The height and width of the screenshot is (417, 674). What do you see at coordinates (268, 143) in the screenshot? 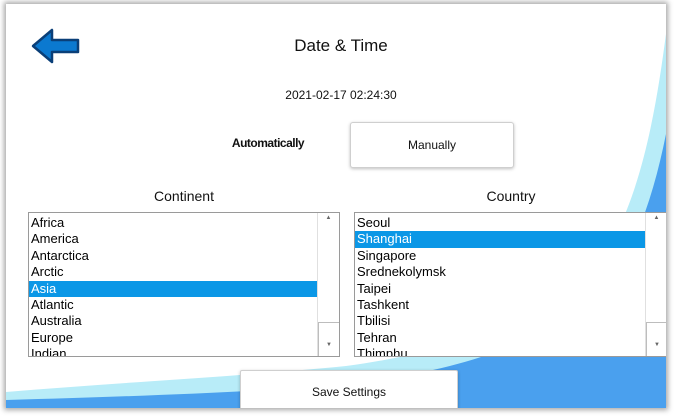
I see `automatically-option: Automatically` at bounding box center [268, 143].